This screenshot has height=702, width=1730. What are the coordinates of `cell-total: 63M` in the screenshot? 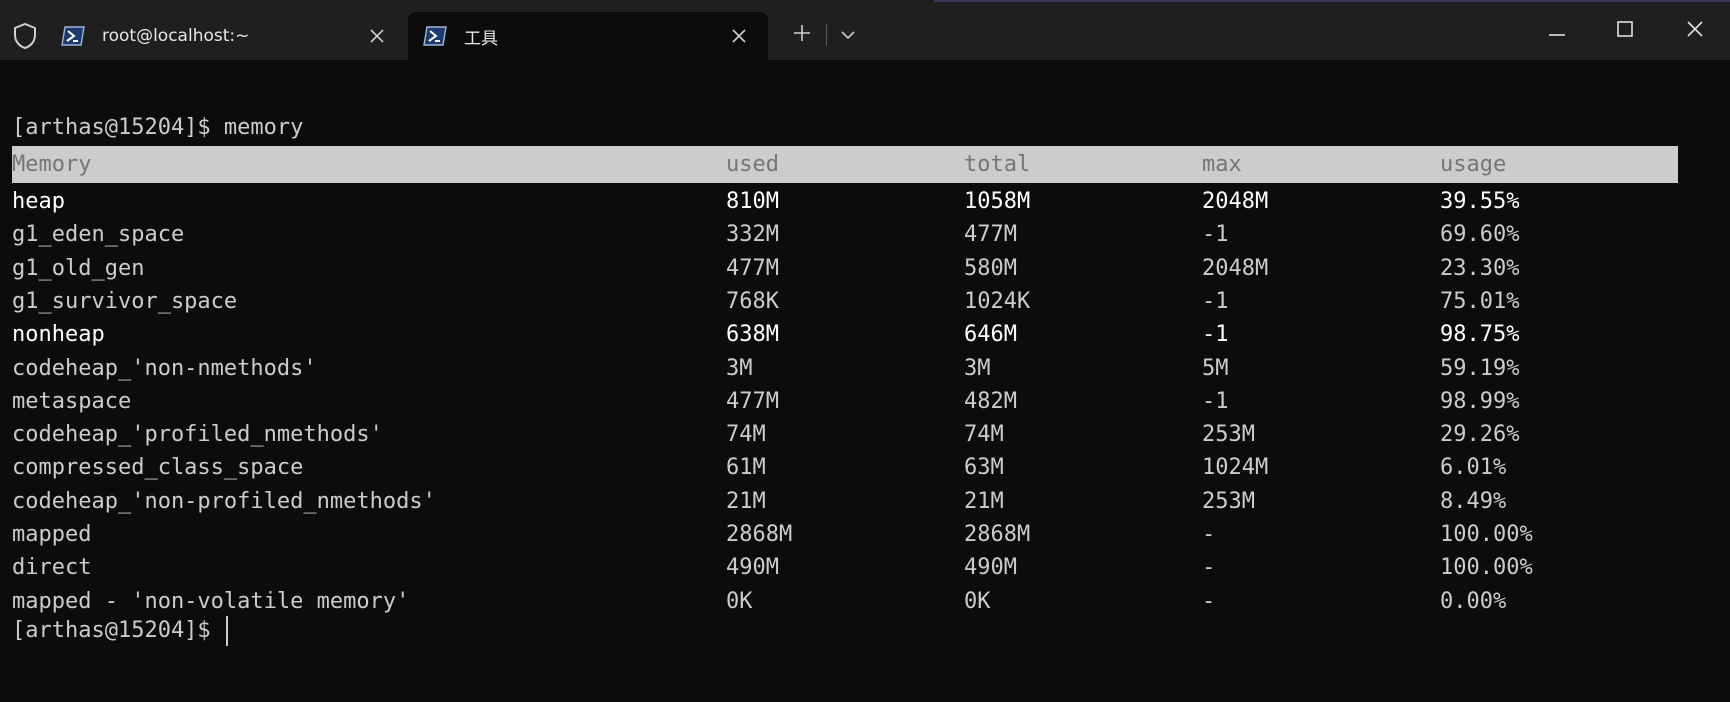 It's located at (984, 468).